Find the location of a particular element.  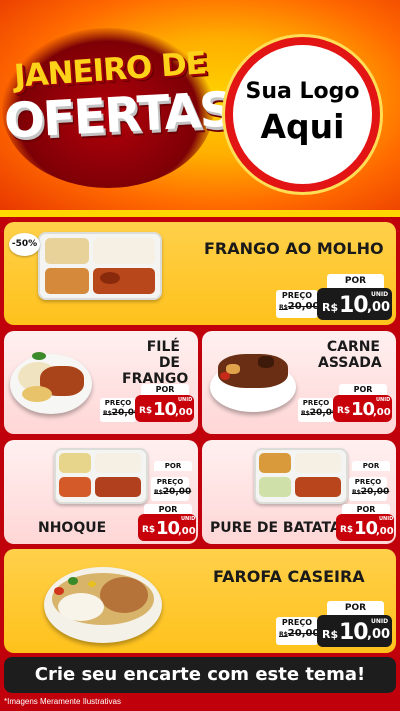

product-name: FRANGO AO MOLHO is located at coordinates (294, 248).